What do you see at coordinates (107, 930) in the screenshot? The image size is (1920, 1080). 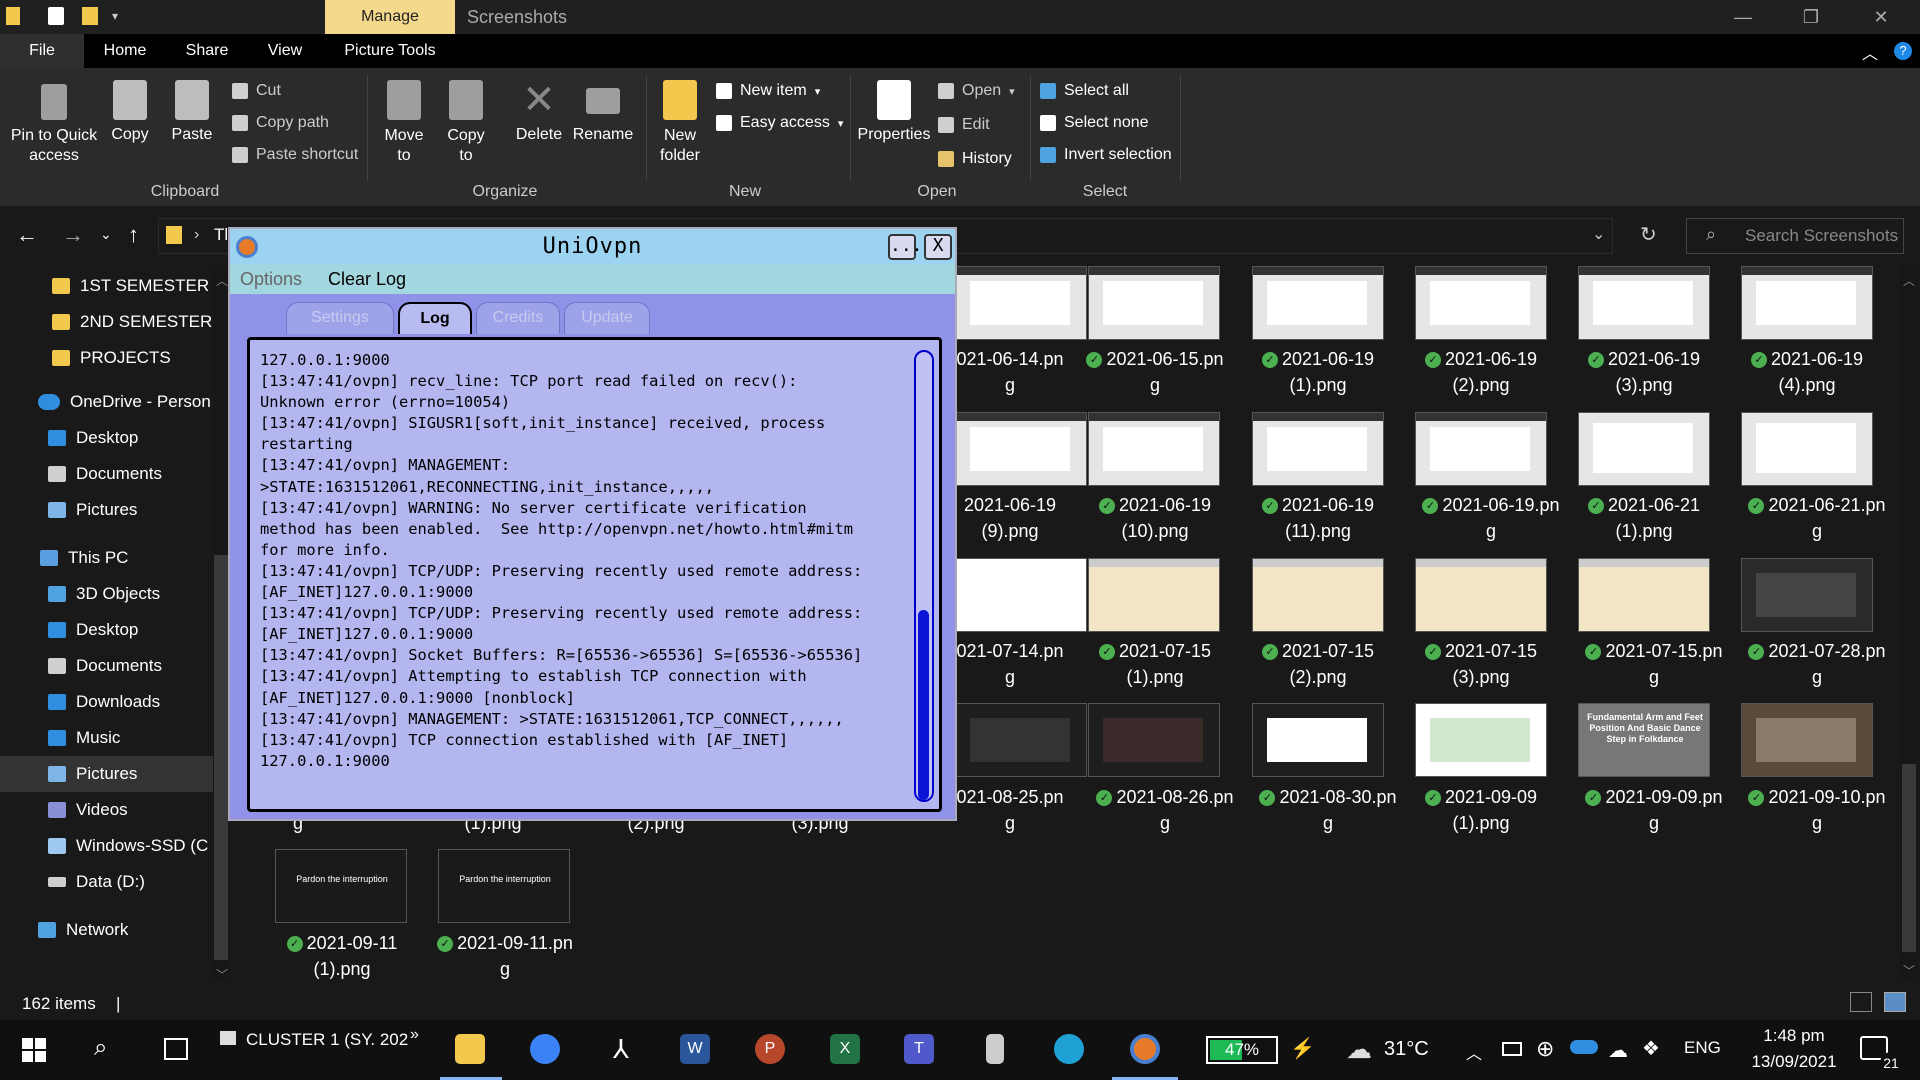 I see `nav-item-network: Network` at bounding box center [107, 930].